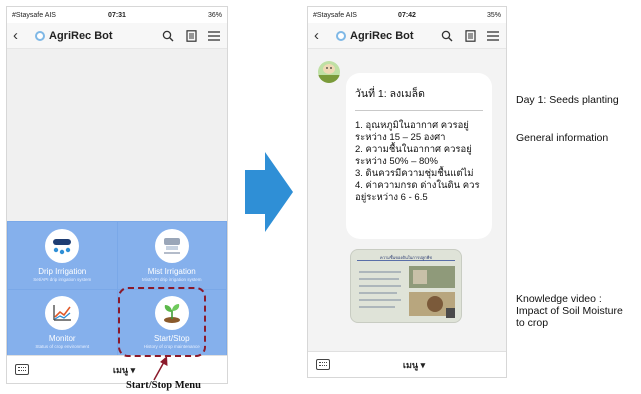  What do you see at coordinates (417, 185) in the screenshot?
I see `message-line: 4. ค่าความกรด ด่างในดิน ควร` at bounding box center [417, 185].